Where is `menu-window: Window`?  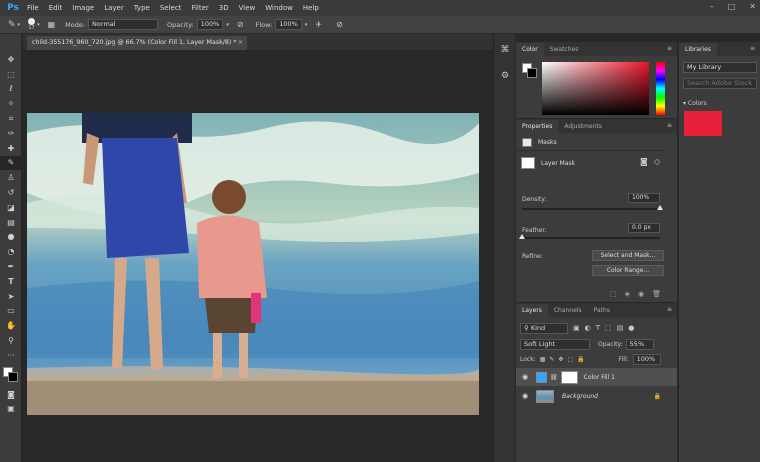
menu-window: Window is located at coordinates (279, 8).